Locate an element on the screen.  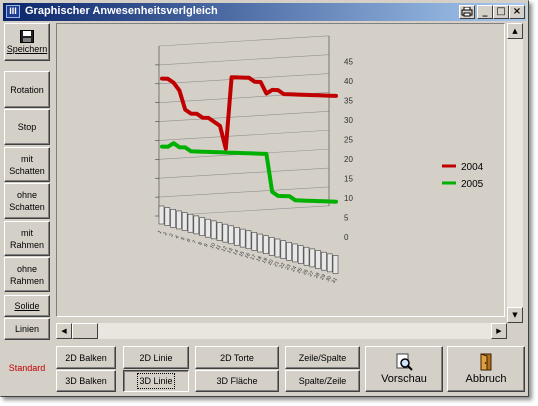
maximize-button: □ is located at coordinates (501, 12).